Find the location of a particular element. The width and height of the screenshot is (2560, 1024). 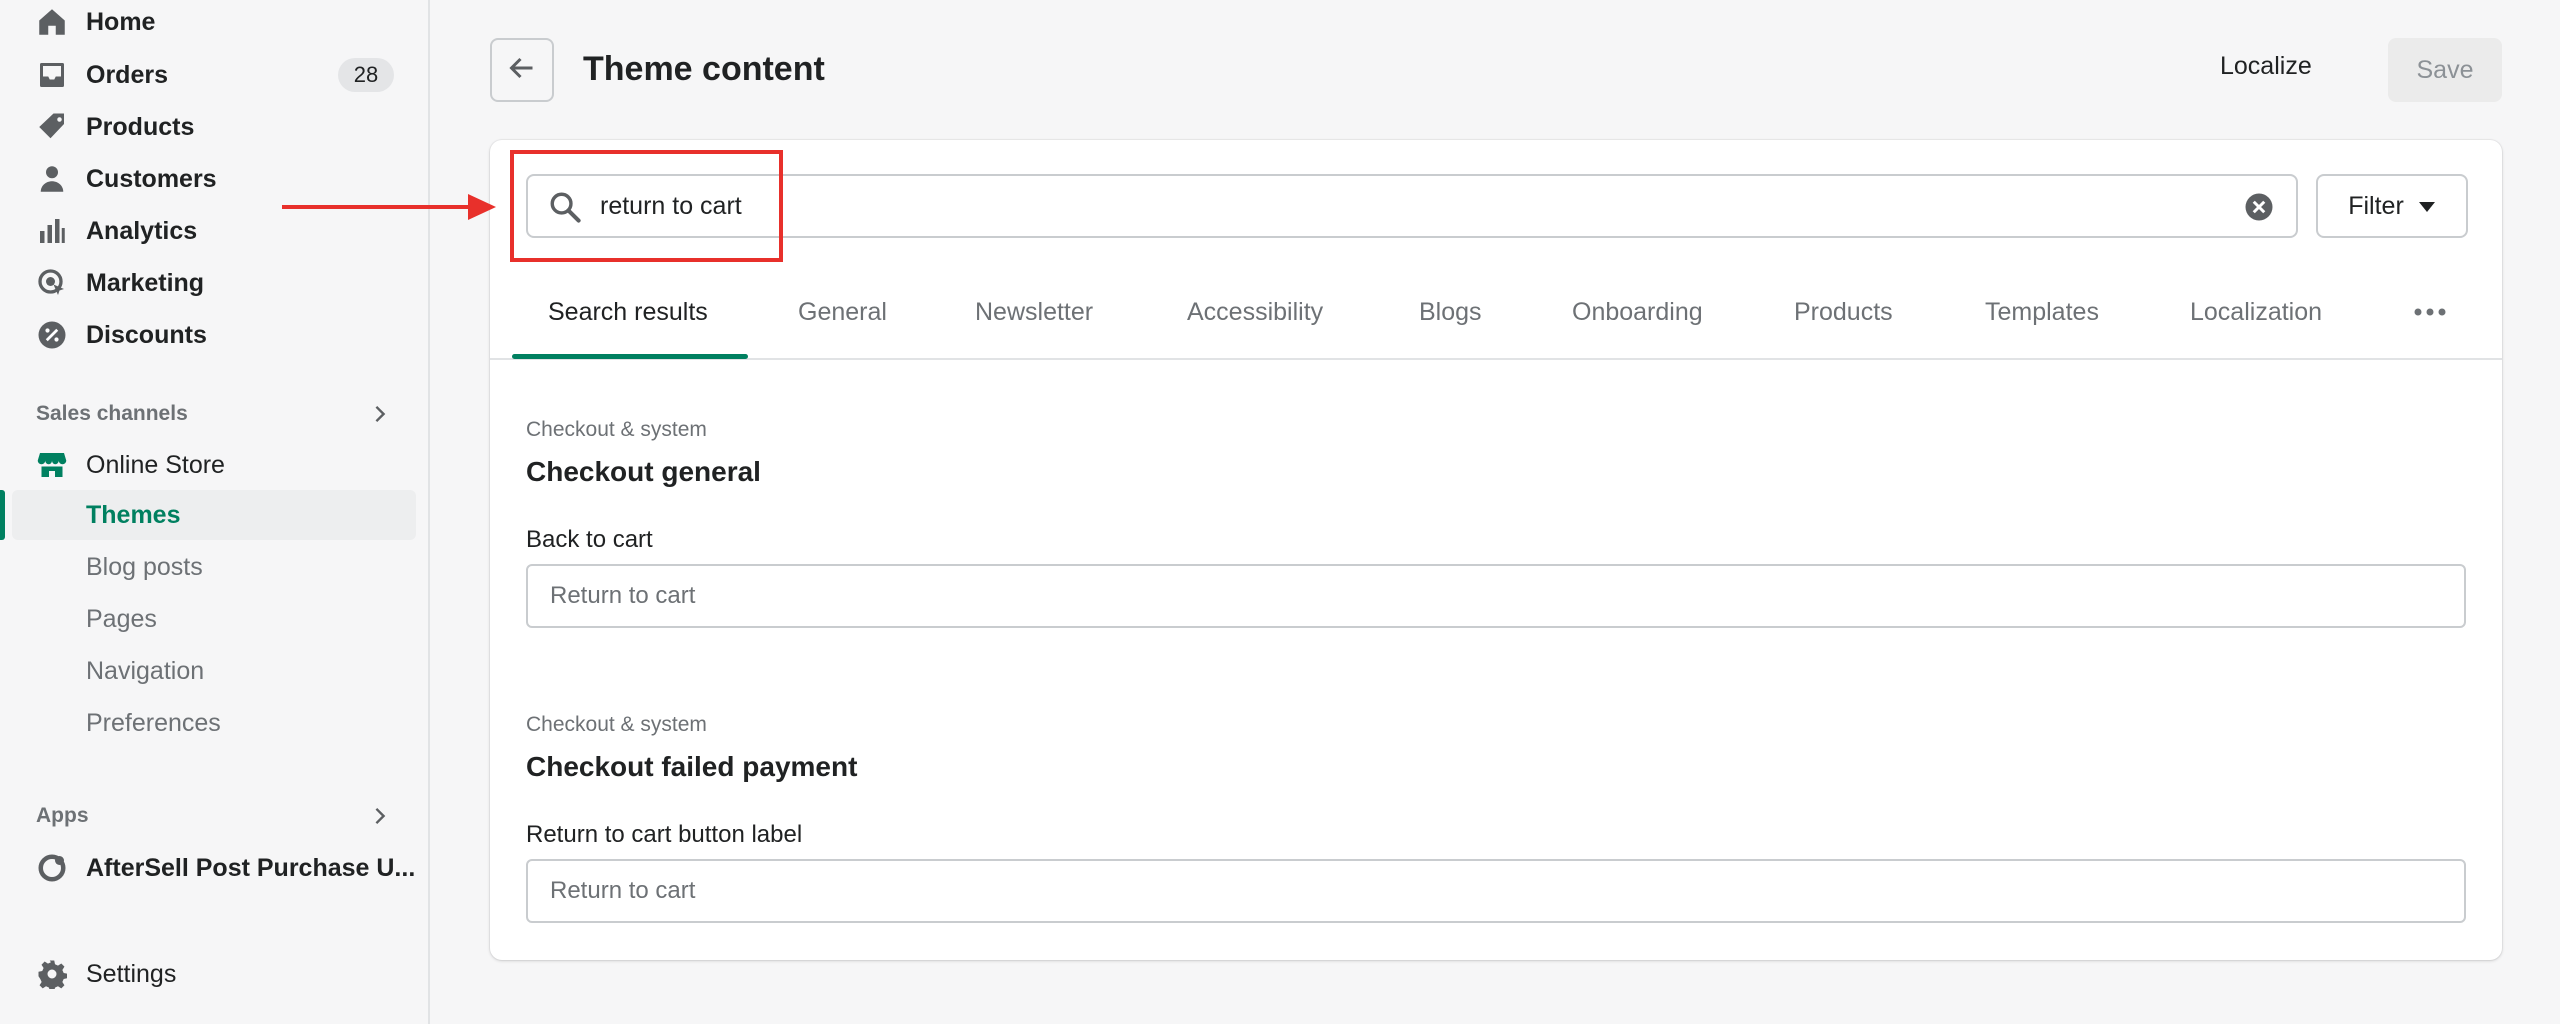

tab-general: General is located at coordinates (842, 312).